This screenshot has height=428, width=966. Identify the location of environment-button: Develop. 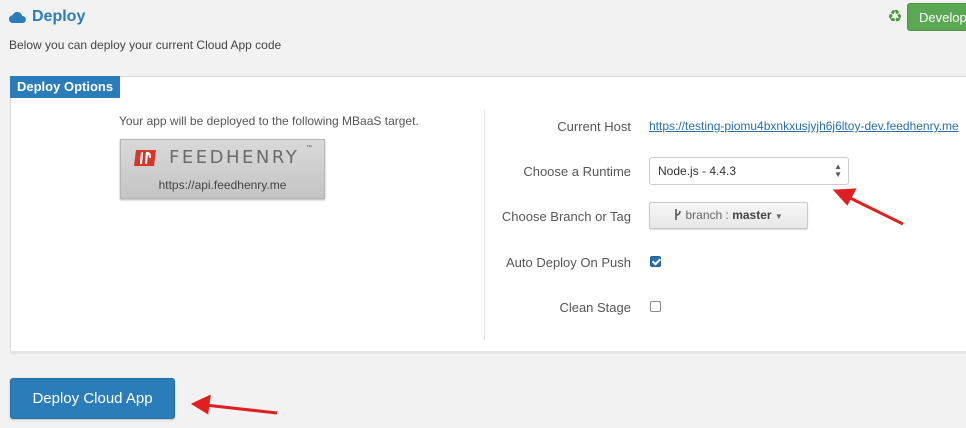
(936, 17).